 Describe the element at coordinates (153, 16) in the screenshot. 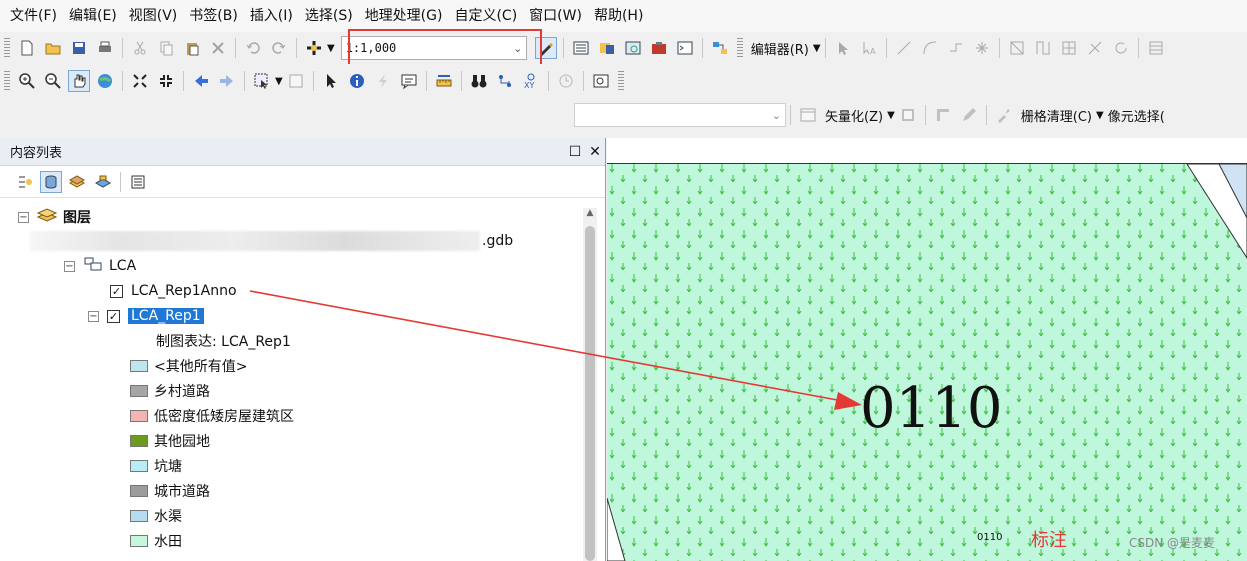

I see `menu-view: 视图(V)` at that location.